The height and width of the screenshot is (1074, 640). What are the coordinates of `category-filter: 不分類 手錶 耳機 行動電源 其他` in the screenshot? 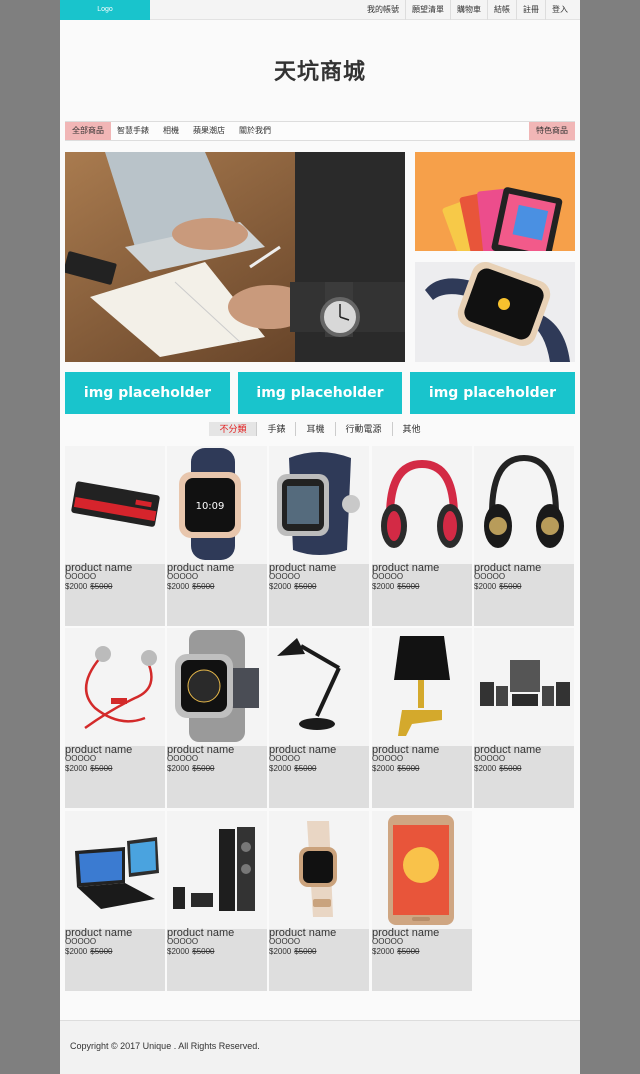 It's located at (320, 429).